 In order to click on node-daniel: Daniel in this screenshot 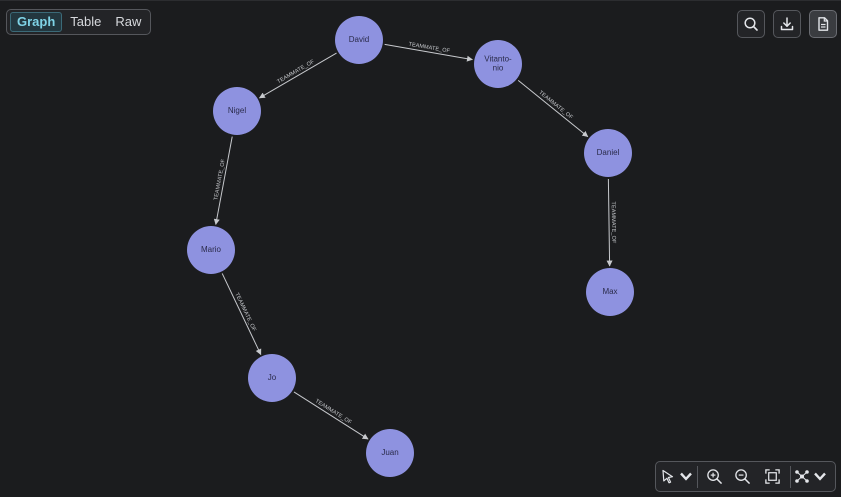, I will do `click(608, 153)`.